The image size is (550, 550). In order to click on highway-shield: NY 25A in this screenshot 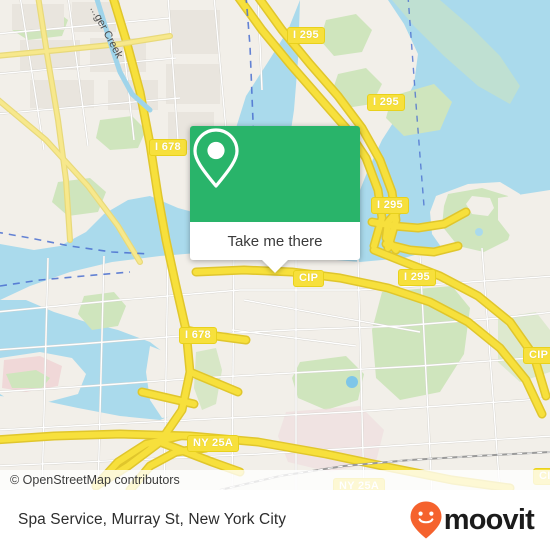, I will do `click(213, 443)`.